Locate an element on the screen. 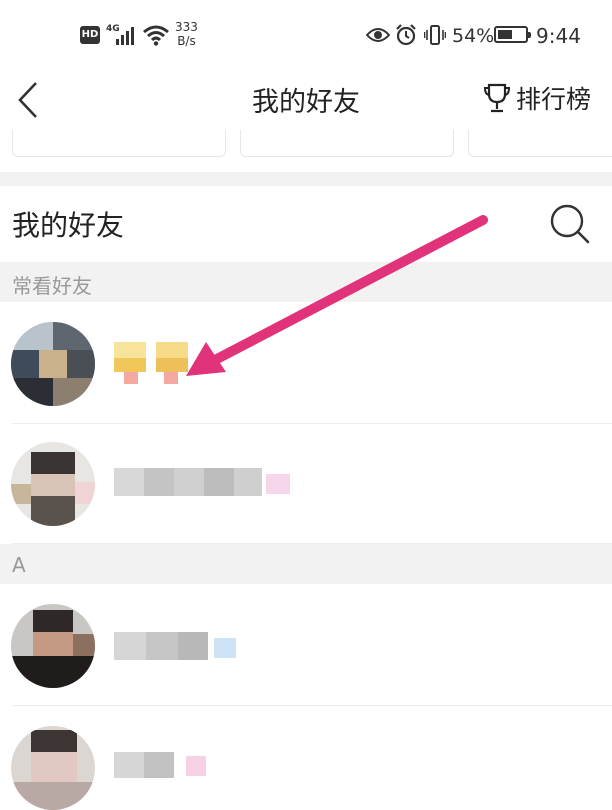  eye-icon is located at coordinates (378, 35).